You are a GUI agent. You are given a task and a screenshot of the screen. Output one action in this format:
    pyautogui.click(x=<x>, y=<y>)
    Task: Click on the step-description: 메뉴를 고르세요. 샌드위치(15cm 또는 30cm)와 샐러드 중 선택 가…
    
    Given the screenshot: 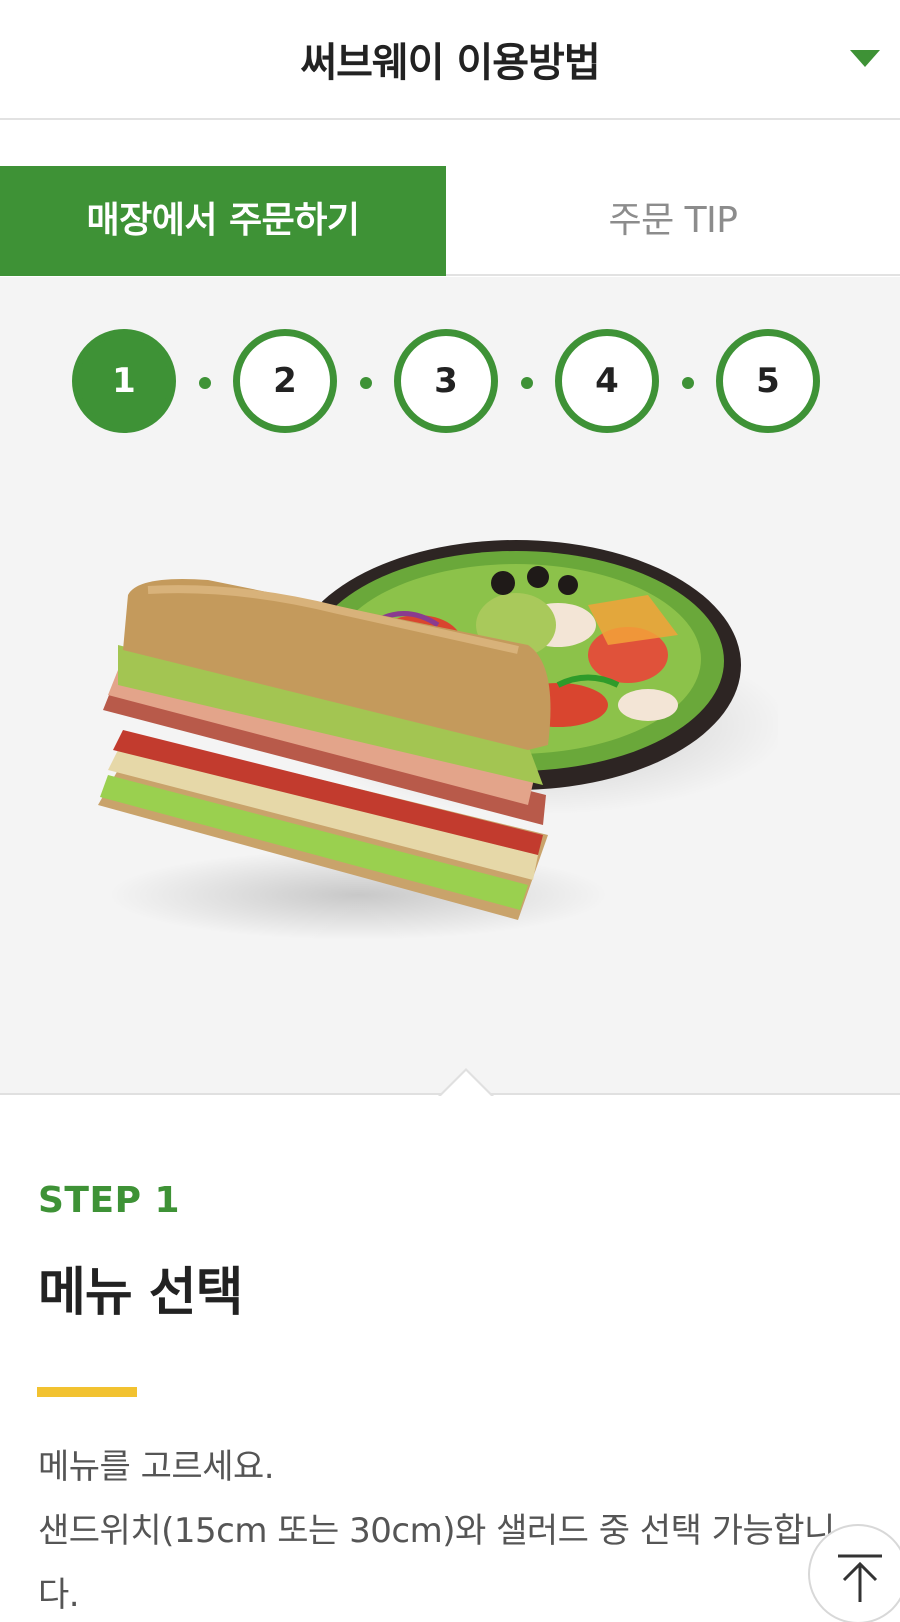 What is the action you would take?
    pyautogui.click(x=453, y=1528)
    